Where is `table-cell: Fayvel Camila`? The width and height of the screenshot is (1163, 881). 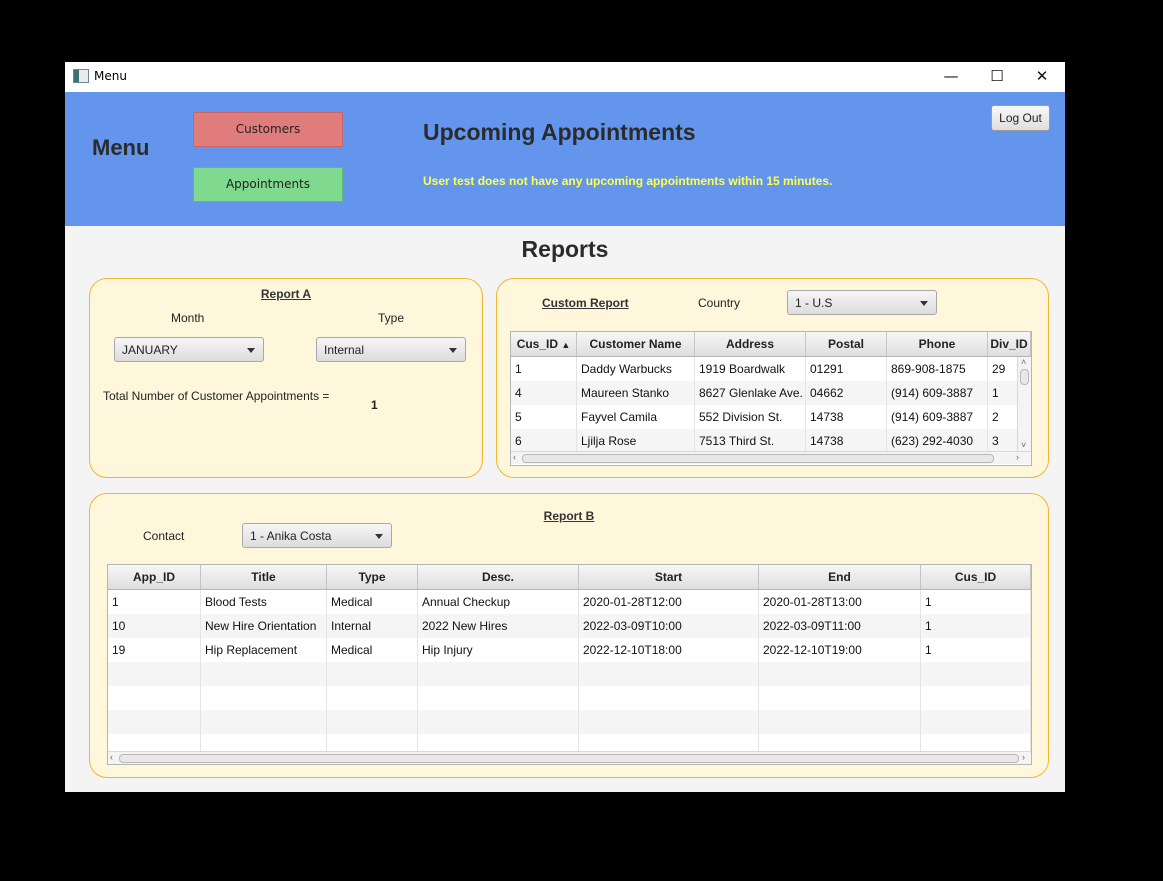
table-cell: Fayvel Camila is located at coordinates (636, 417).